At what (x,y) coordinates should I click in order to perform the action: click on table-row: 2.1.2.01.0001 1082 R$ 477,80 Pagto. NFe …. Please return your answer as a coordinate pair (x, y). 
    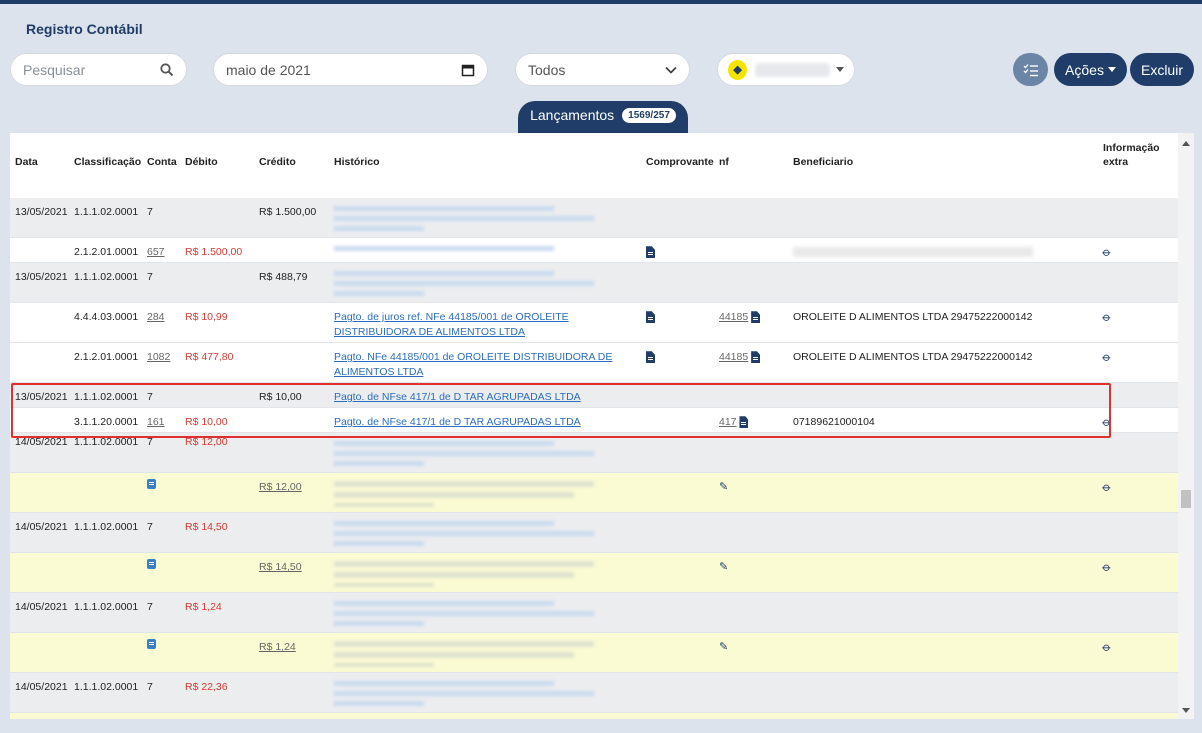
    Looking at the image, I should click on (594, 363).